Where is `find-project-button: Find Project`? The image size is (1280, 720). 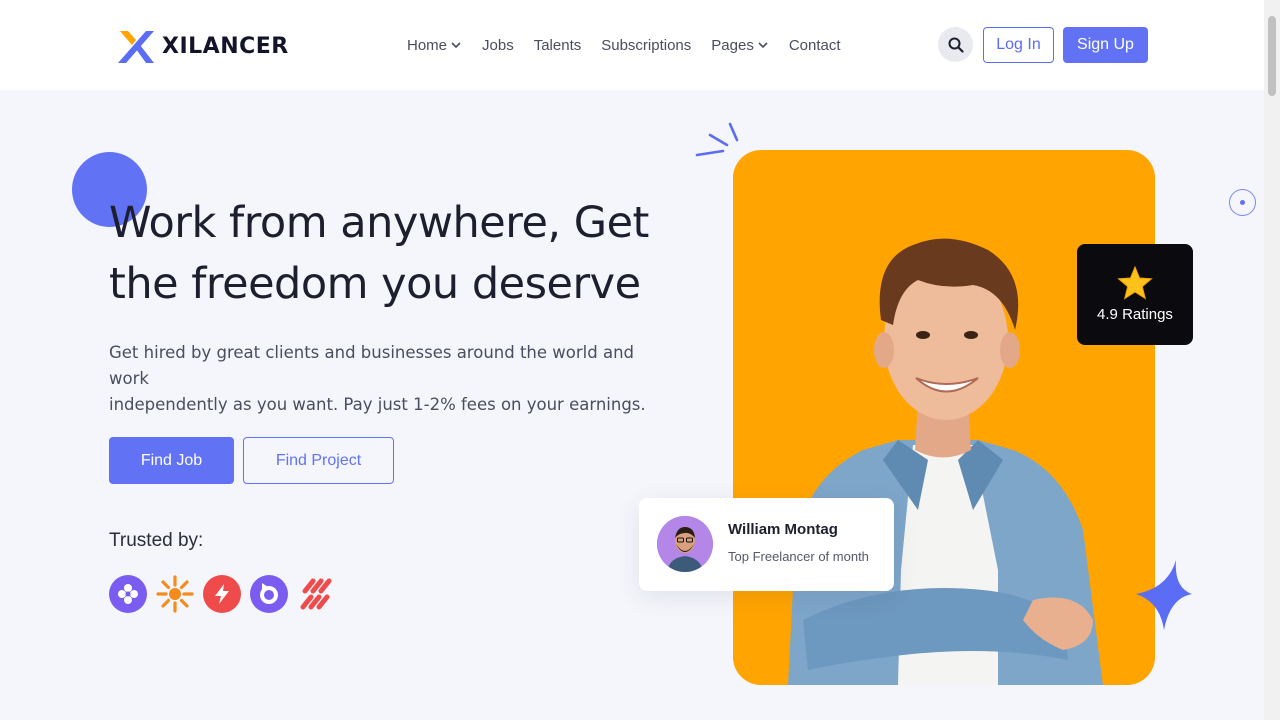
find-project-button: Find Project is located at coordinates (318, 460).